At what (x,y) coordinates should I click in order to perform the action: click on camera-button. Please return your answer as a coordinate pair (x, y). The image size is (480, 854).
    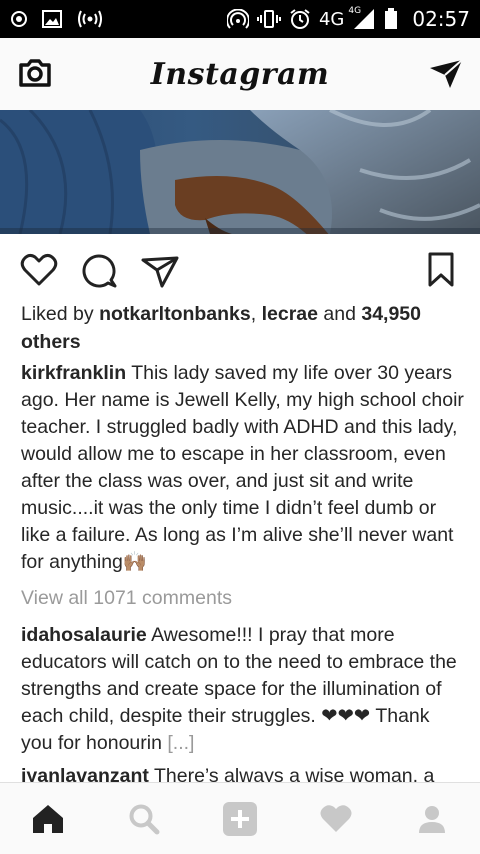
    Looking at the image, I should click on (35, 75).